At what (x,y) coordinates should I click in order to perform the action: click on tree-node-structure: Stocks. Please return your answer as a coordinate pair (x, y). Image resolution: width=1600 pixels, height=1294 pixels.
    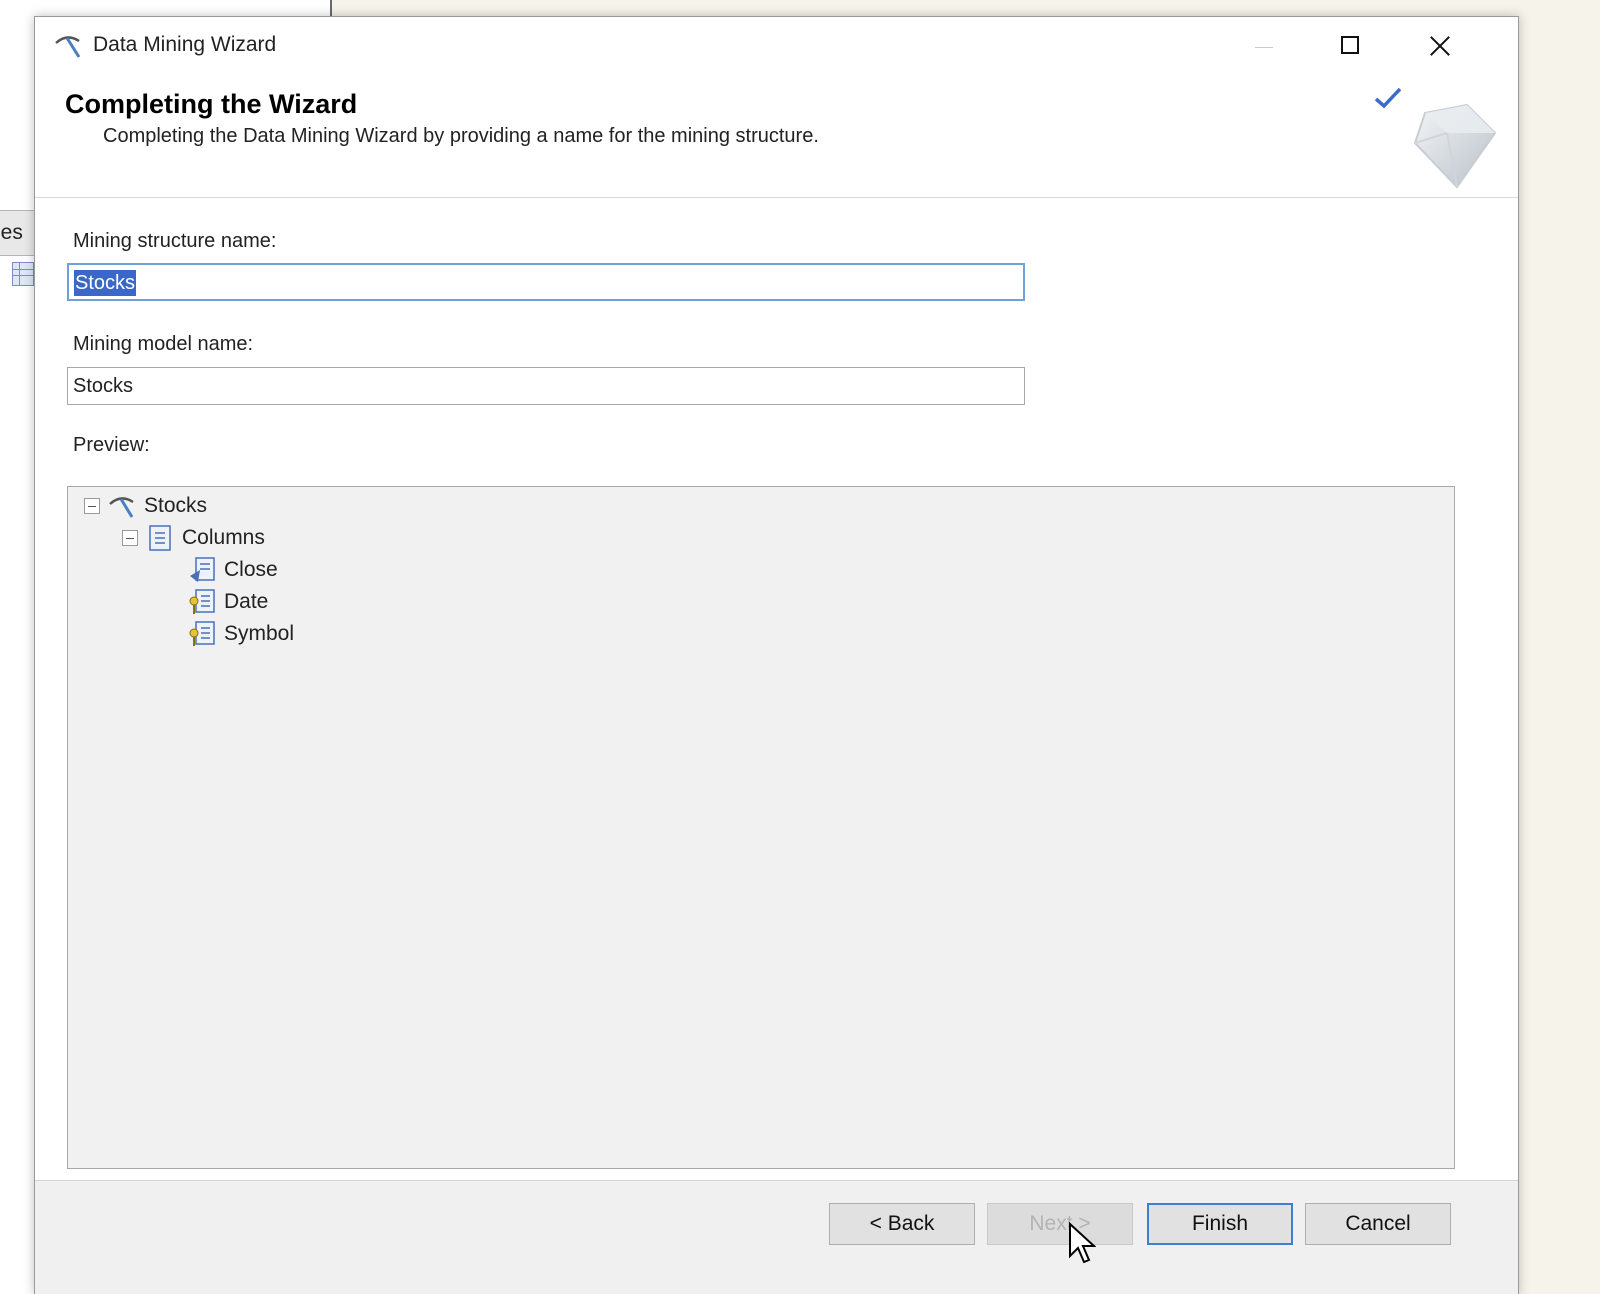
    Looking at the image, I should click on (145, 506).